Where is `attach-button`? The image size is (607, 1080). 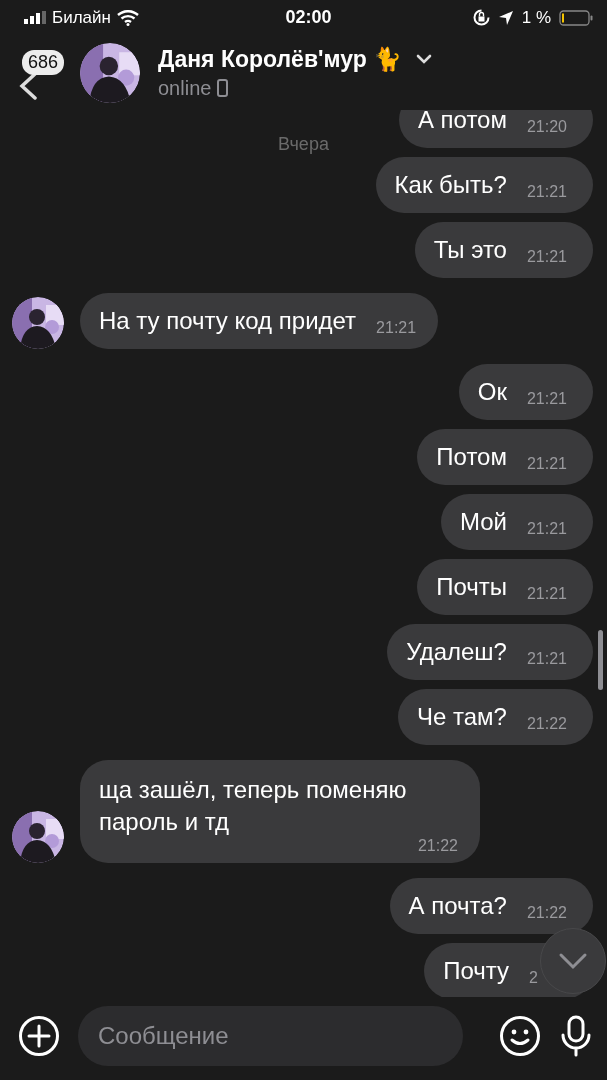 attach-button is located at coordinates (39, 1035).